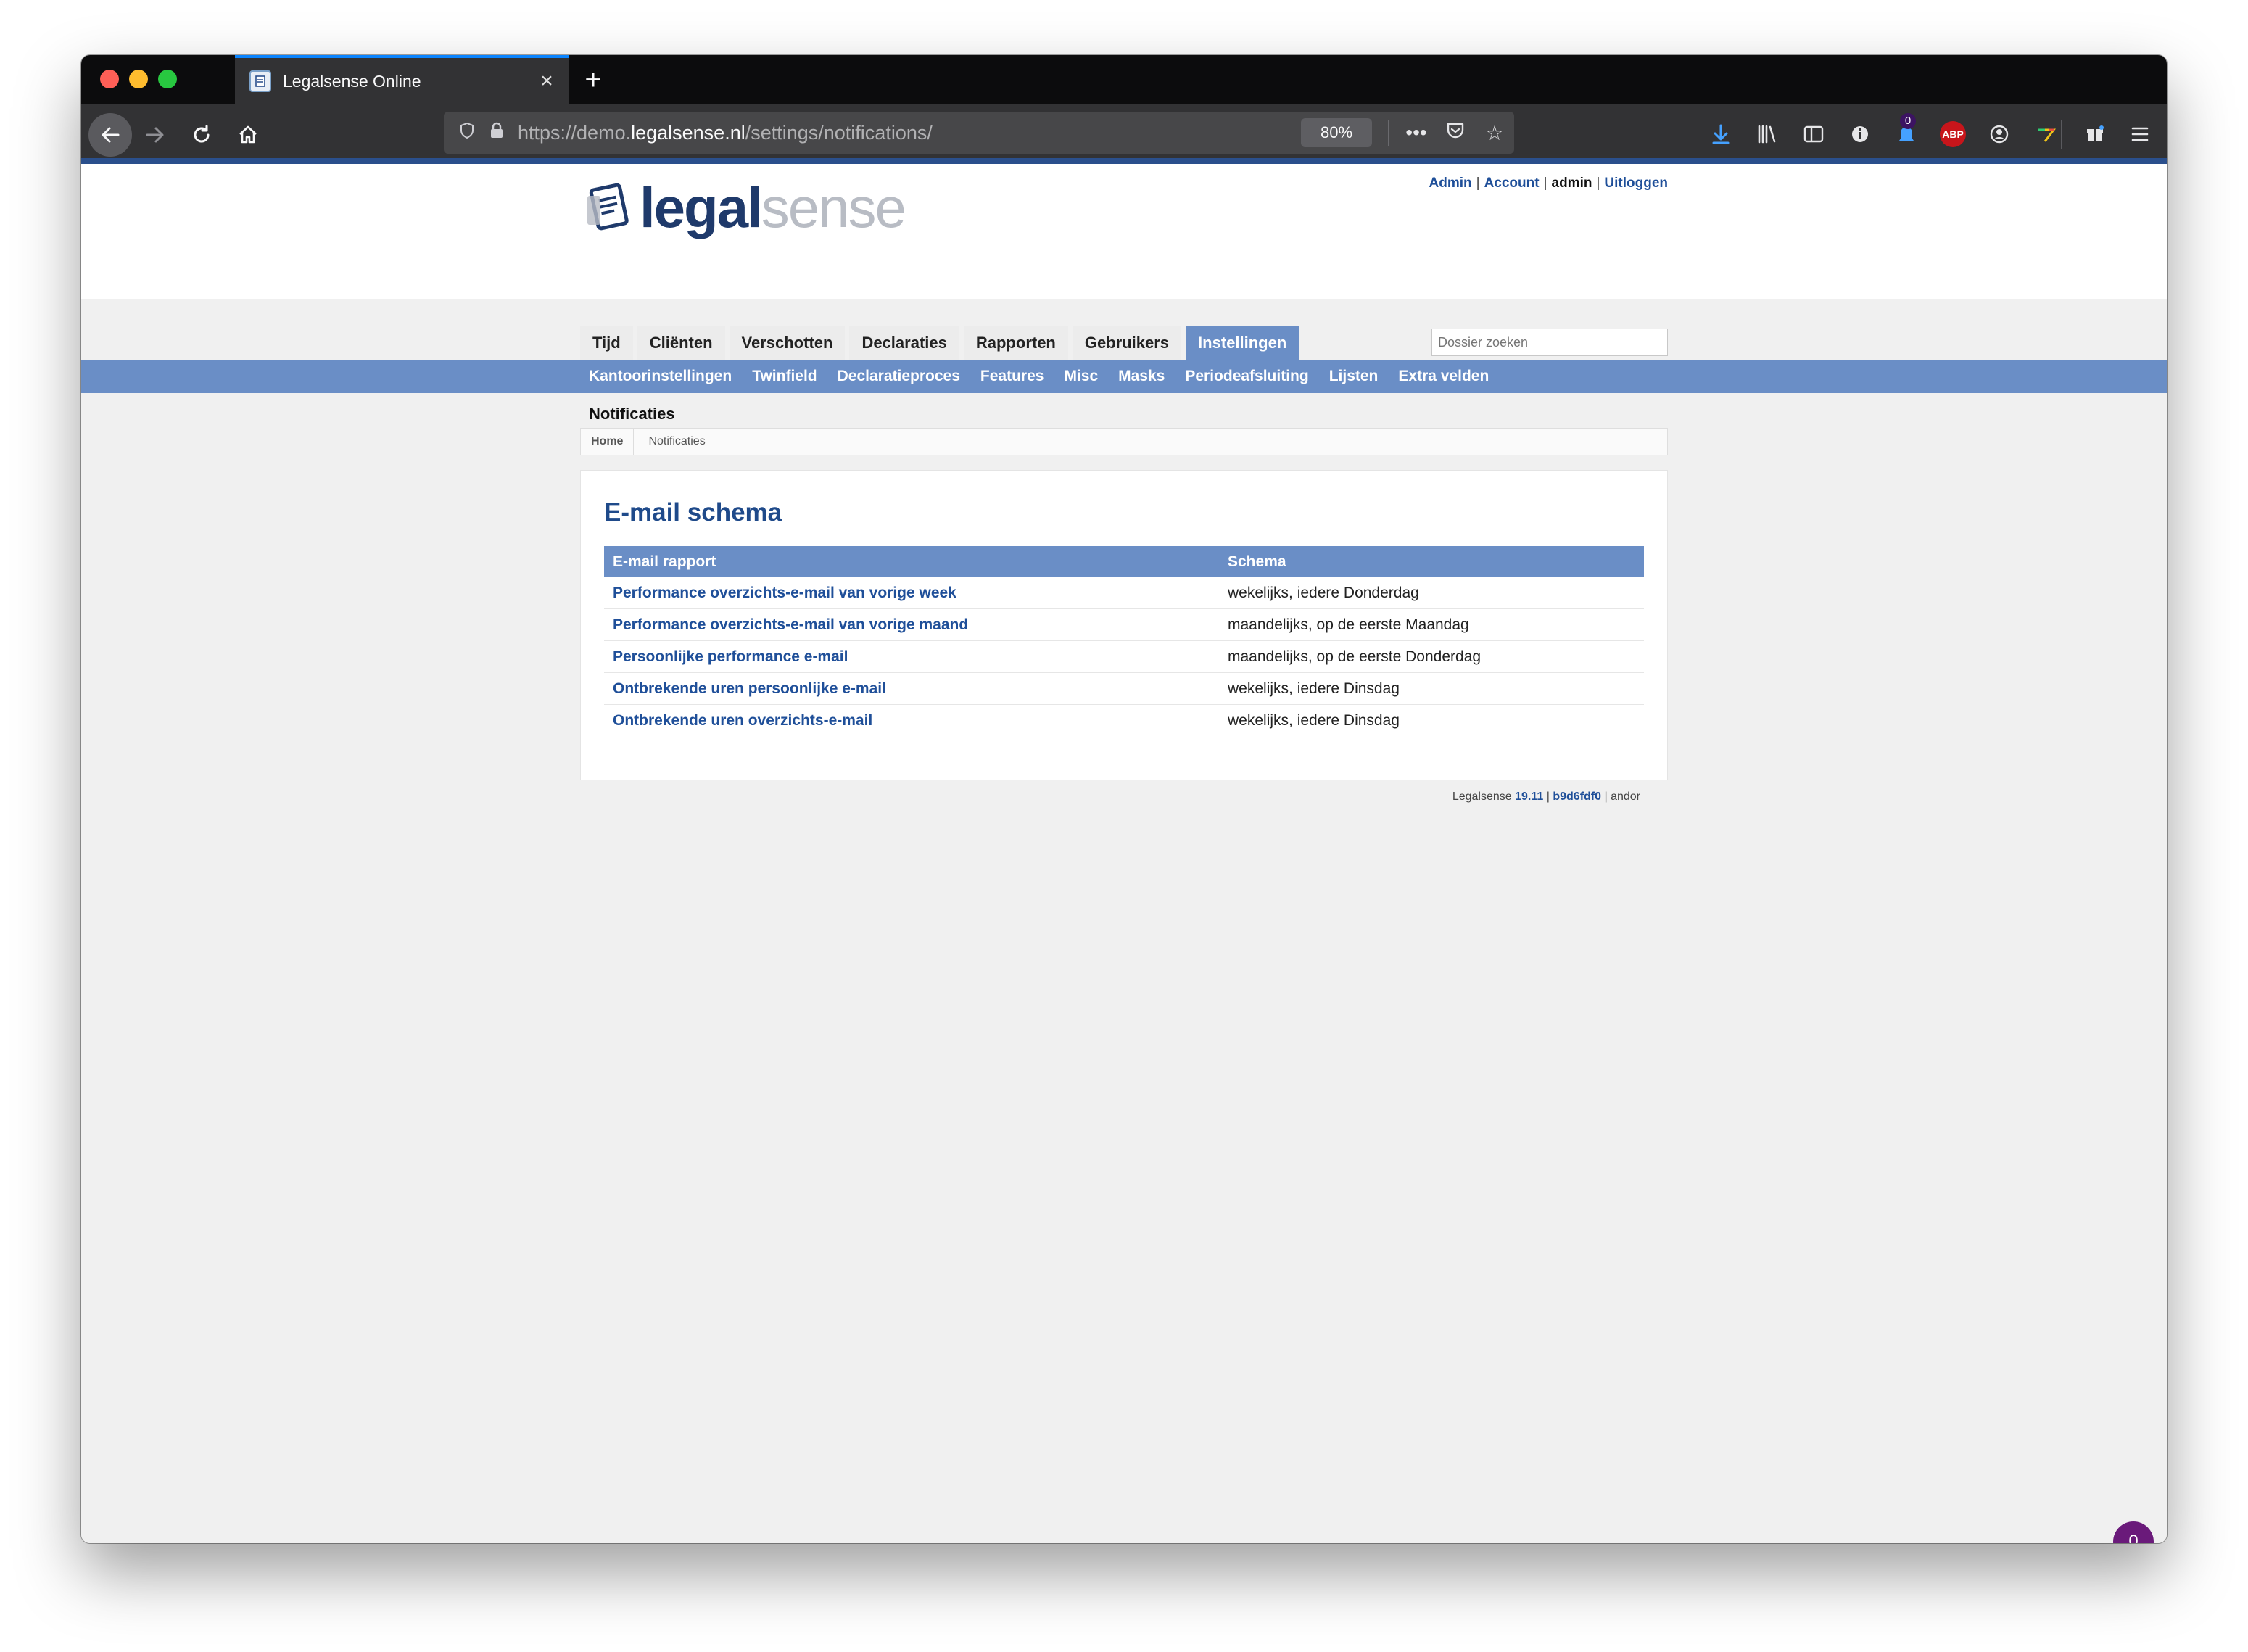 The width and height of the screenshot is (2248, 1652). Describe the element at coordinates (632, 414) in the screenshot. I see `page-title: Notificaties` at that location.